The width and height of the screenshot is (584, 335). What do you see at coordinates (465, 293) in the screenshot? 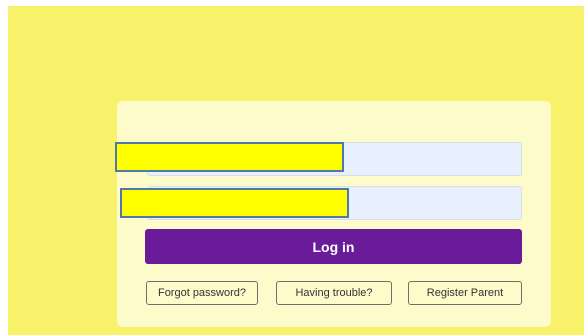
I see `register-parent-button: Register Parent` at bounding box center [465, 293].